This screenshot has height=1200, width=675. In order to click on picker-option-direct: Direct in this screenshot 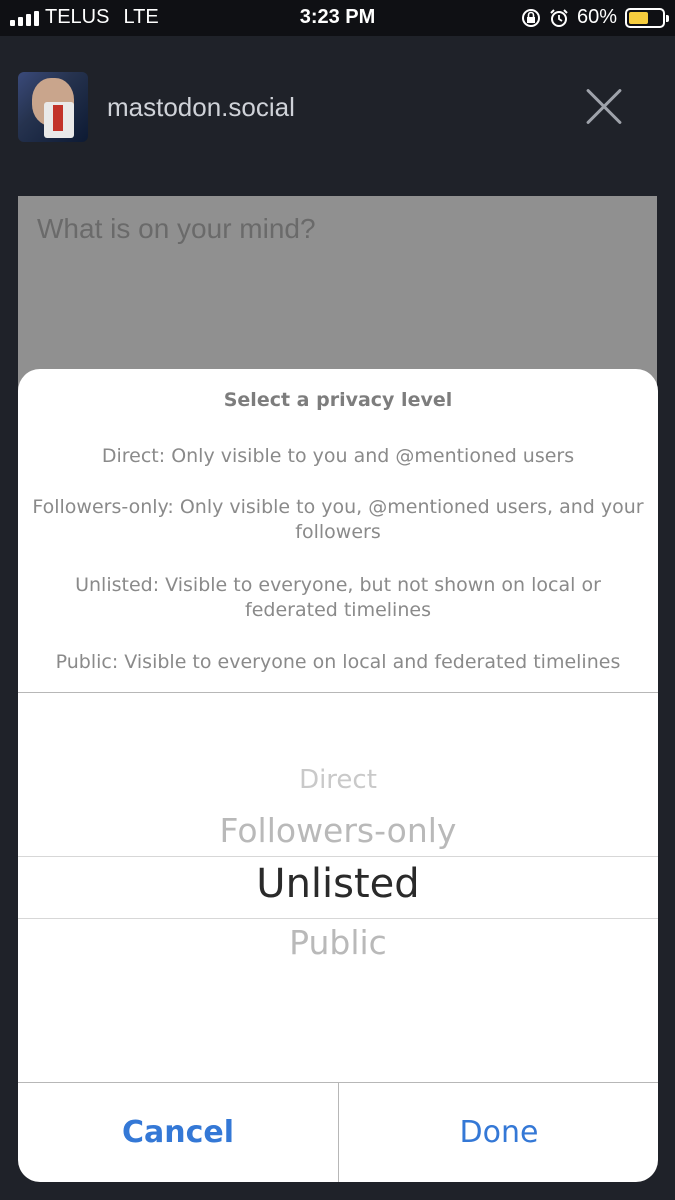, I will do `click(338, 780)`.